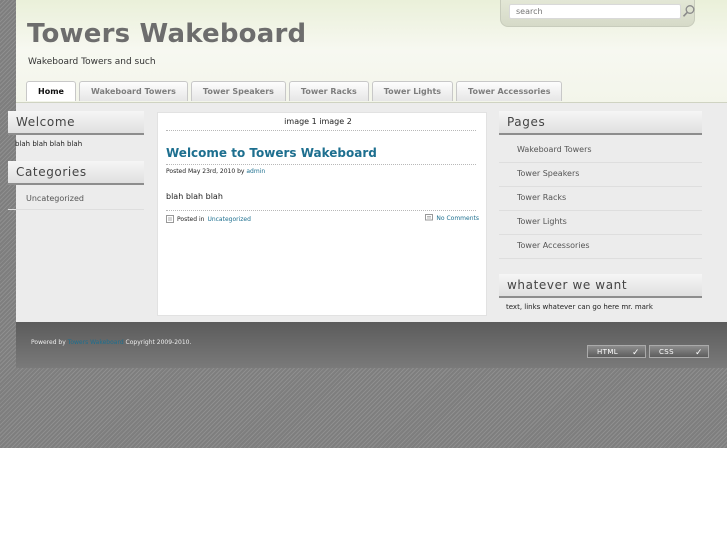  Describe the element at coordinates (51, 91) in the screenshot. I see `nav-tab-home: Home` at that location.